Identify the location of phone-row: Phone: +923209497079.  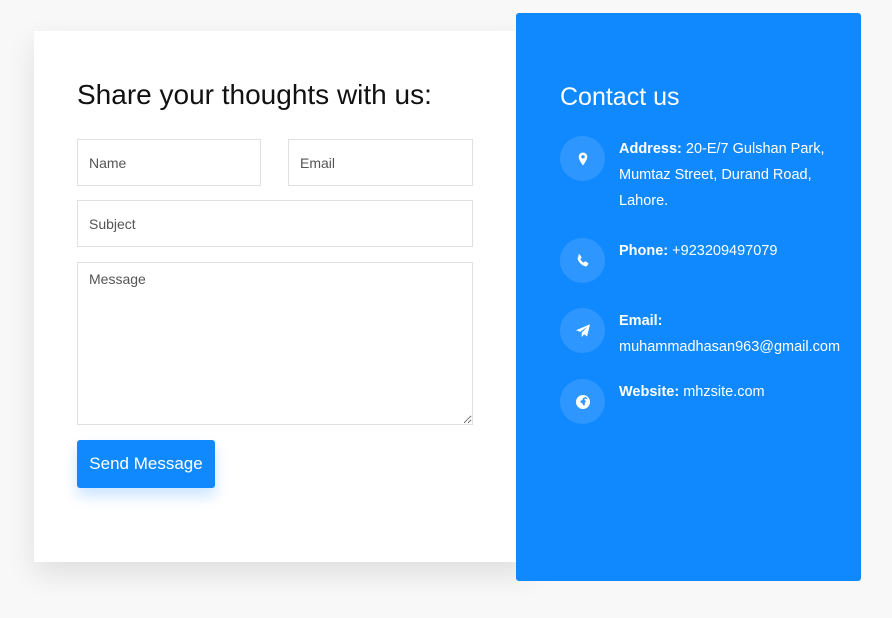
(702, 260).